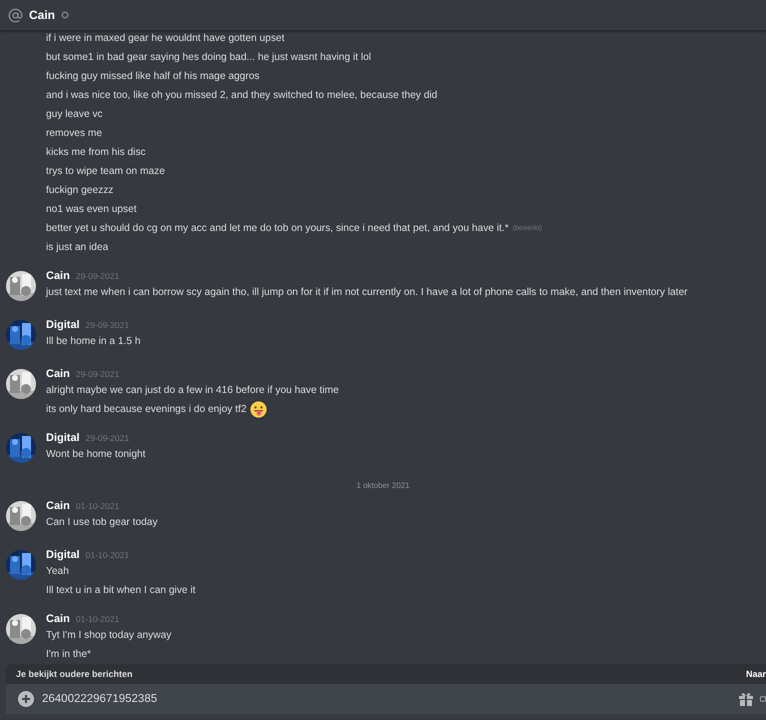 This screenshot has width=766, height=720. Describe the element at coordinates (91, 209) in the screenshot. I see `message-text: no1 was even upset` at that location.